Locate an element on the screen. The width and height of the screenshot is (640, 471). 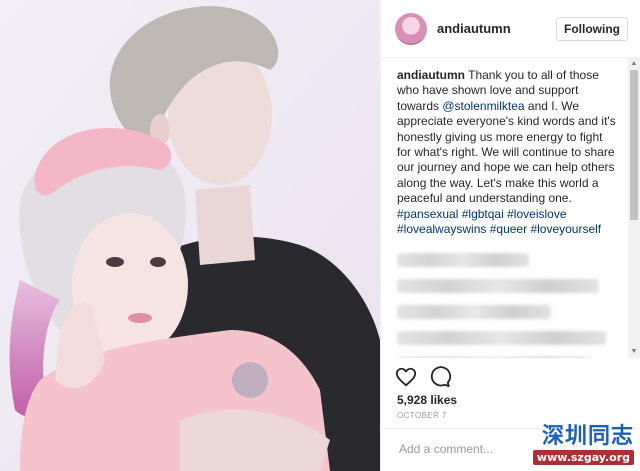
watermark: 深圳同志 www.szgay.org is located at coordinates (583, 444).